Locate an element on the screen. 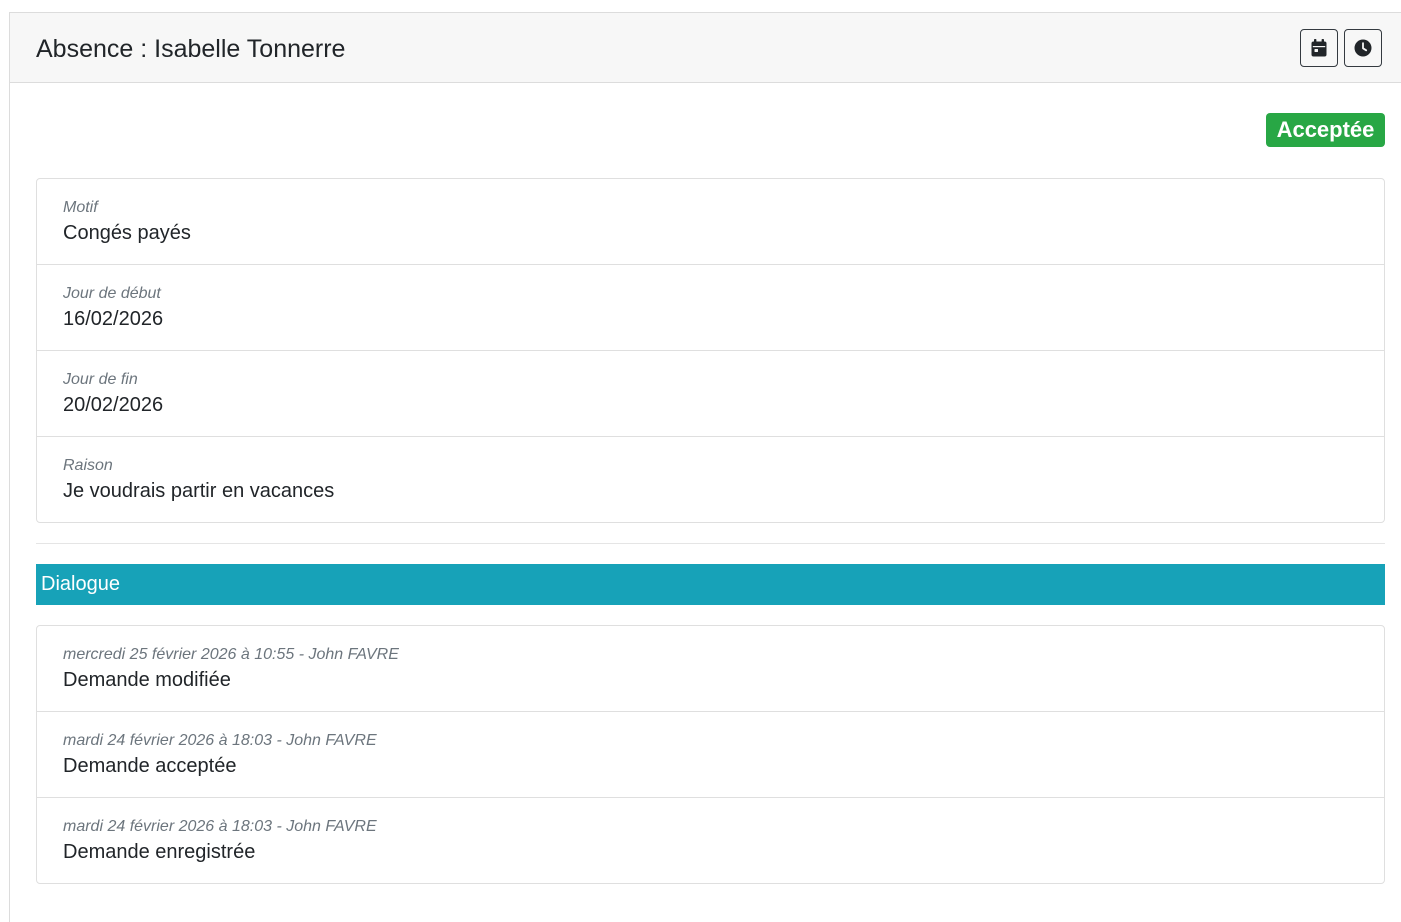 The width and height of the screenshot is (1401, 922). detail-value: 16/02/2026 is located at coordinates (113, 319).